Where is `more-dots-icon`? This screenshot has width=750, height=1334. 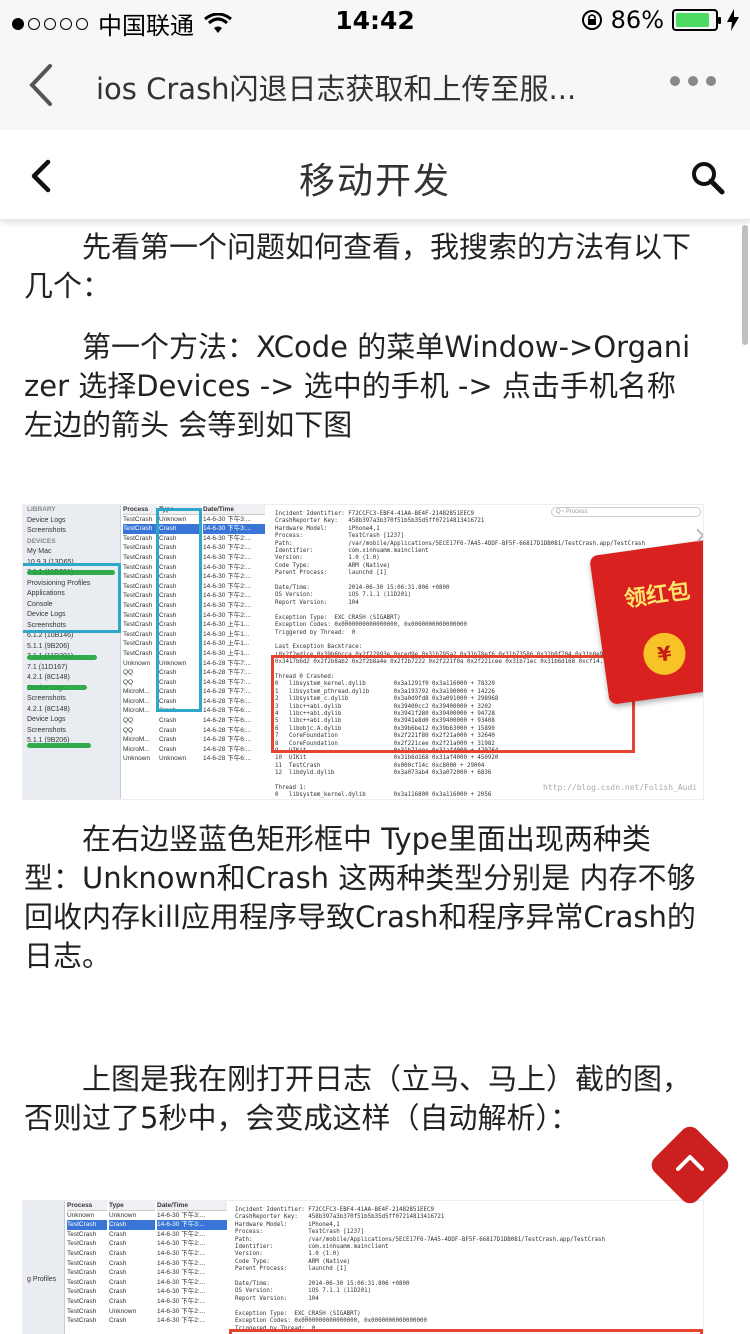
more-dots-icon is located at coordinates (693, 81).